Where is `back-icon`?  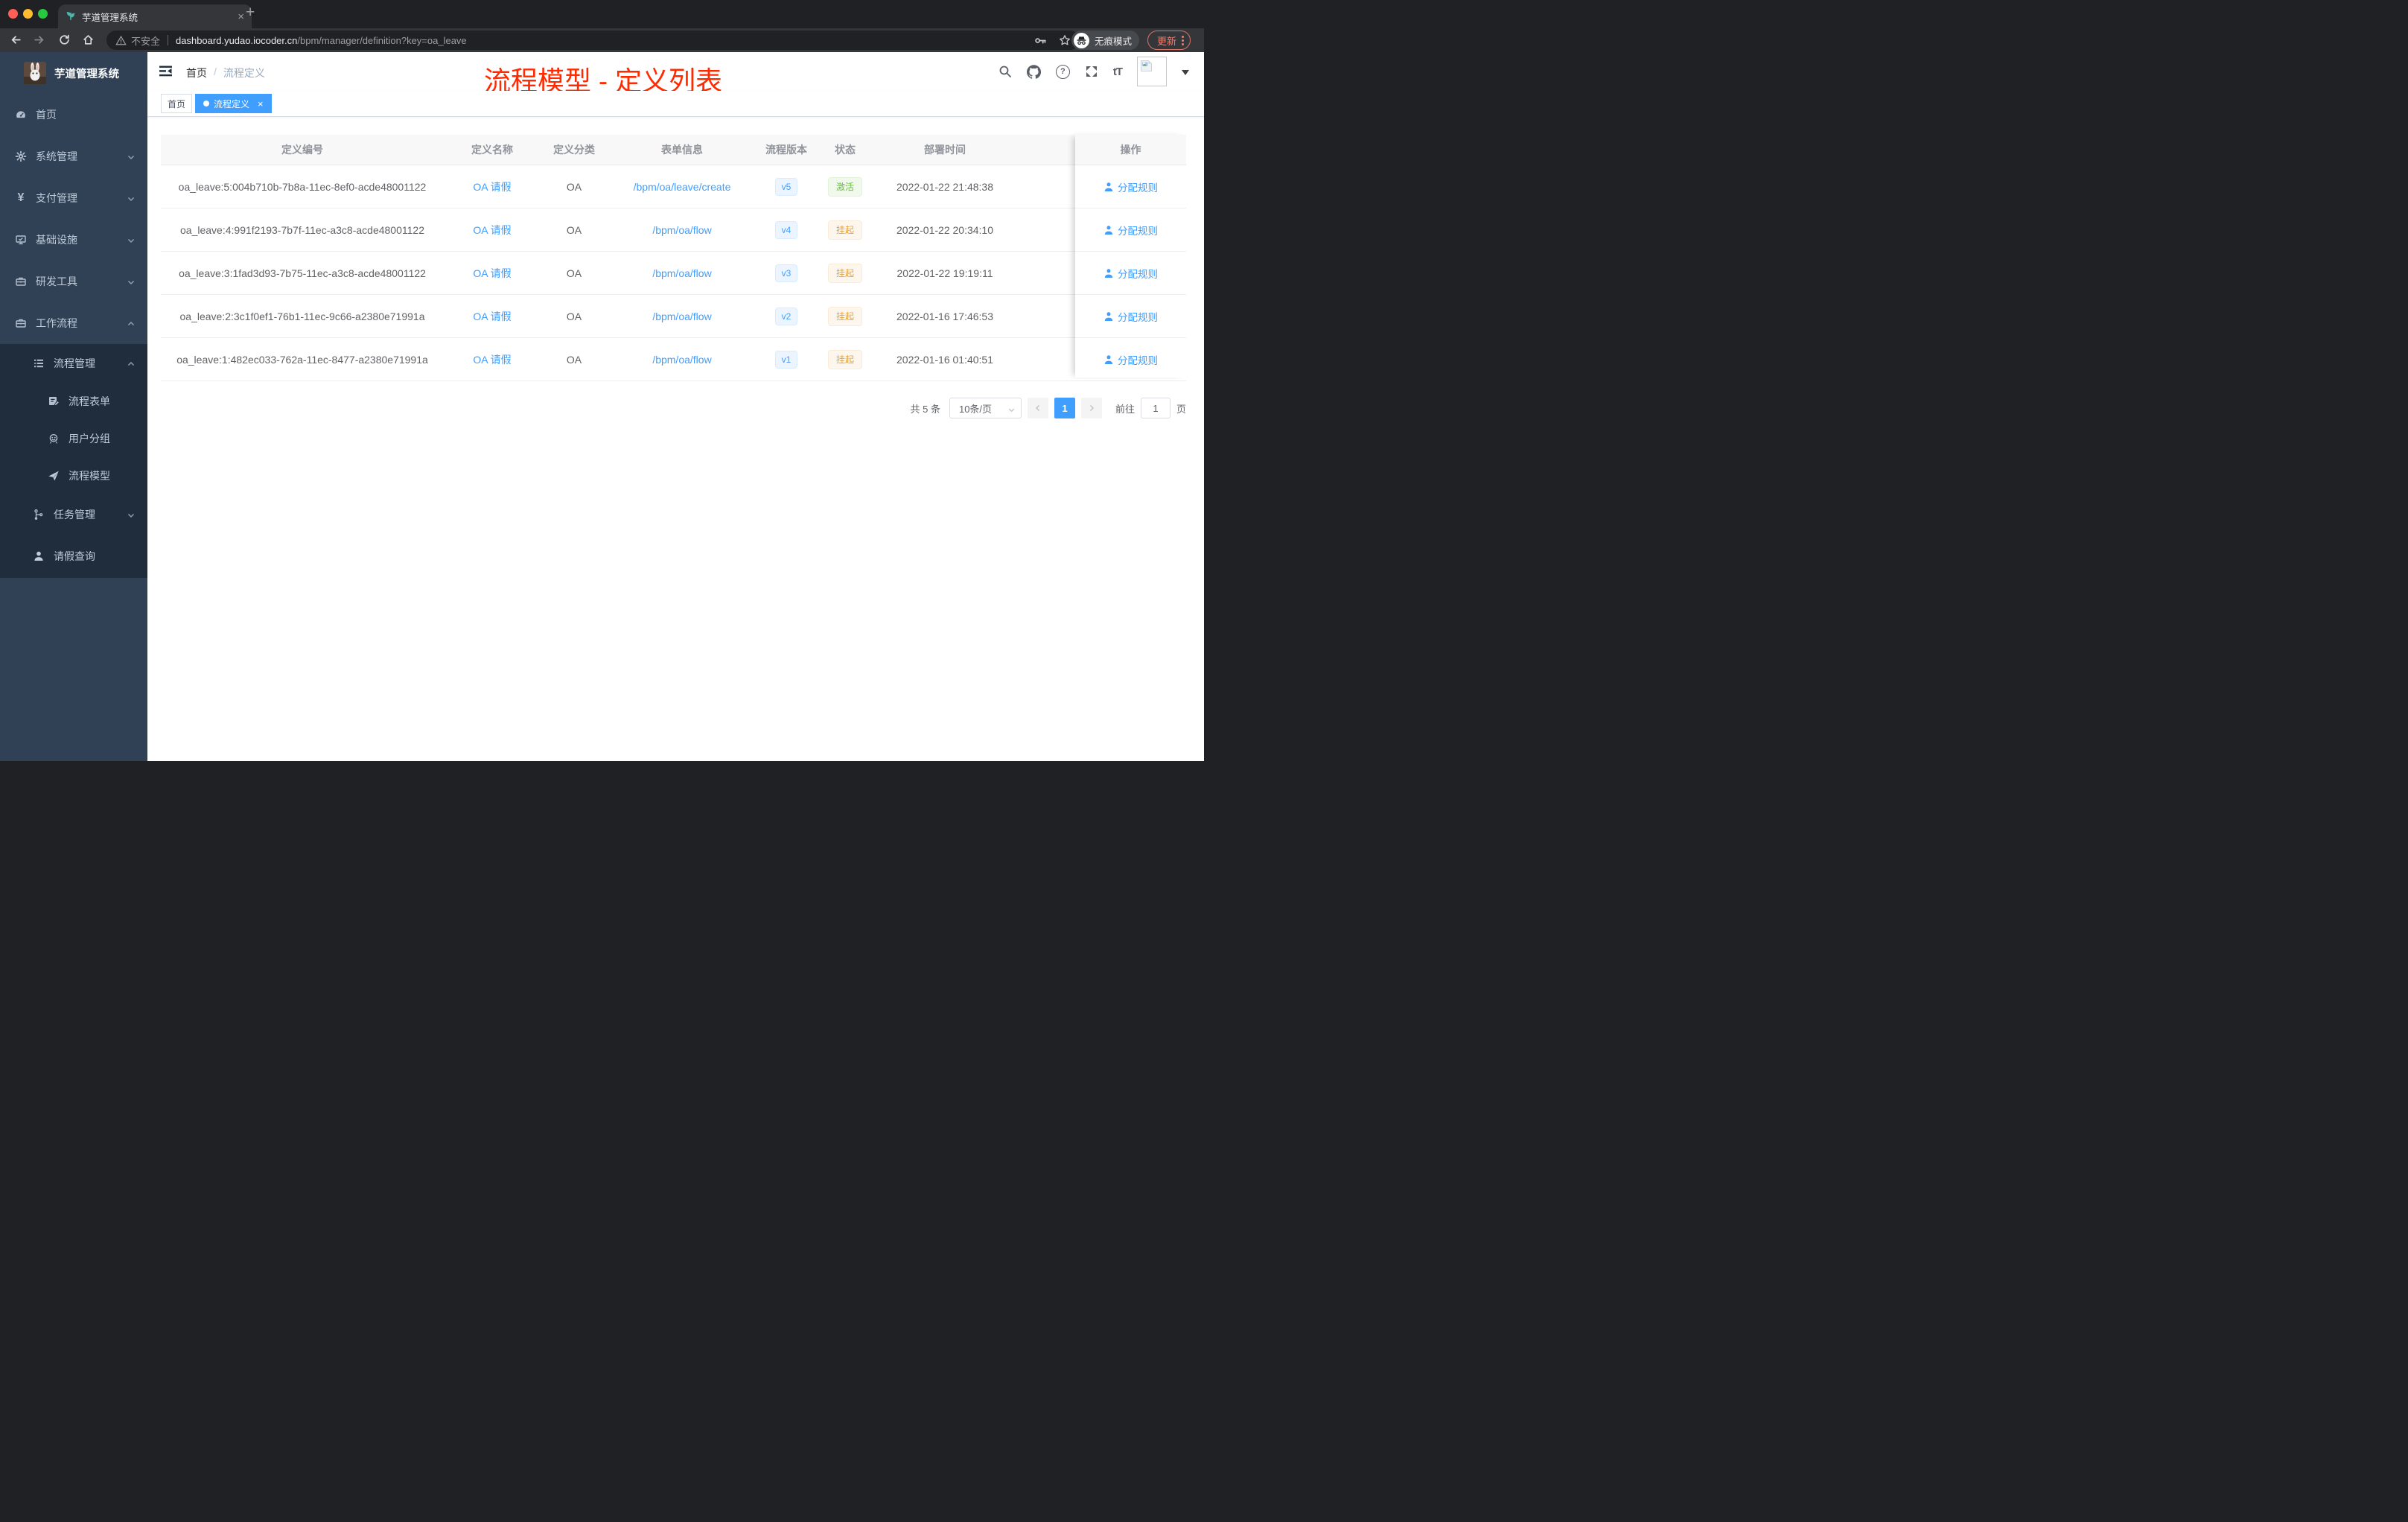 back-icon is located at coordinates (16, 42).